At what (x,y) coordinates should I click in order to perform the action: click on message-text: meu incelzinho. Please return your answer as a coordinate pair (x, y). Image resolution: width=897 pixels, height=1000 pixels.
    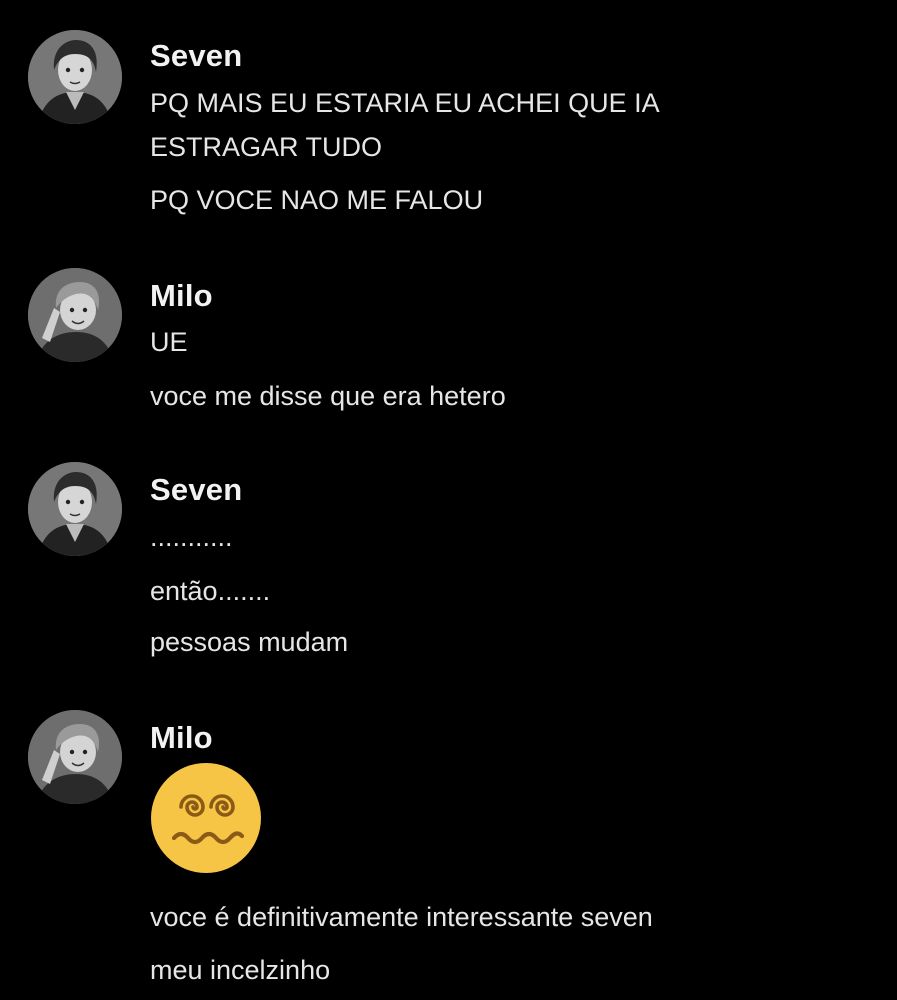
    Looking at the image, I should click on (240, 970).